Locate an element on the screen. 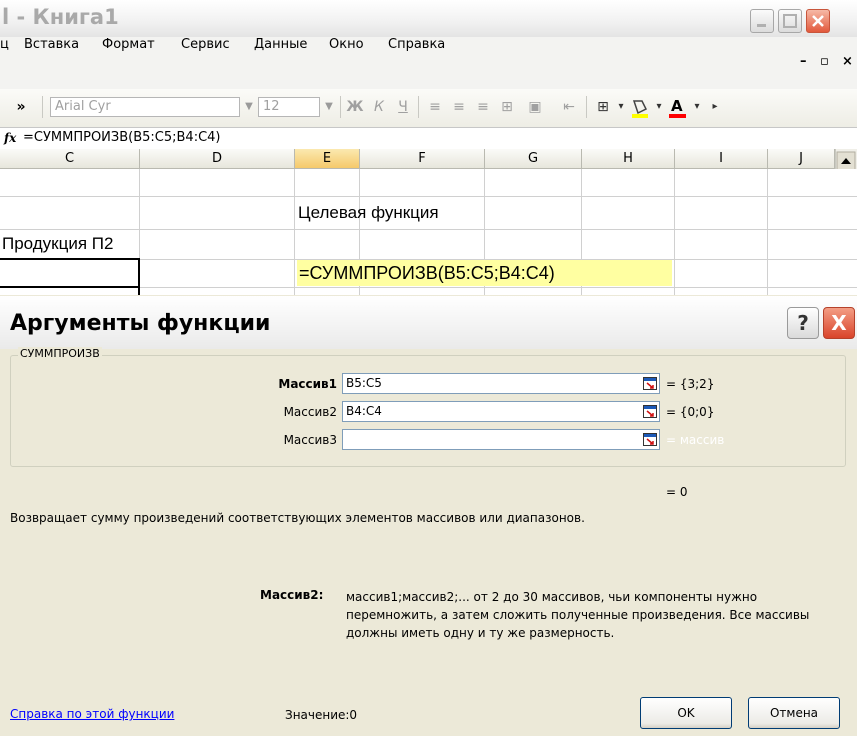 The image size is (857, 736). column-header-c: C is located at coordinates (70, 159).